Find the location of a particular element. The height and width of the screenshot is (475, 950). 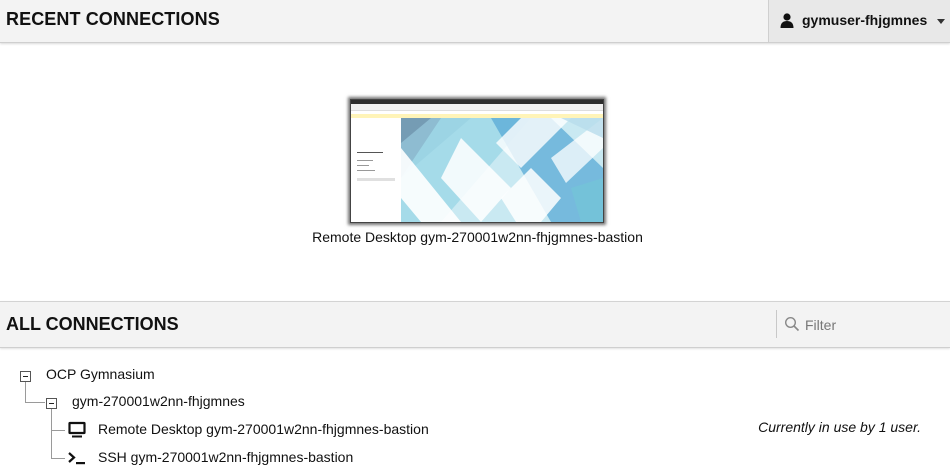

thumbnail-toolbar is located at coordinates (477, 107).